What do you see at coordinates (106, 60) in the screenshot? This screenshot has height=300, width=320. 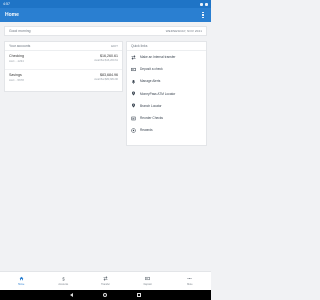 I see `account-available-balance: Avail Bal $16,260.61` at bounding box center [106, 60].